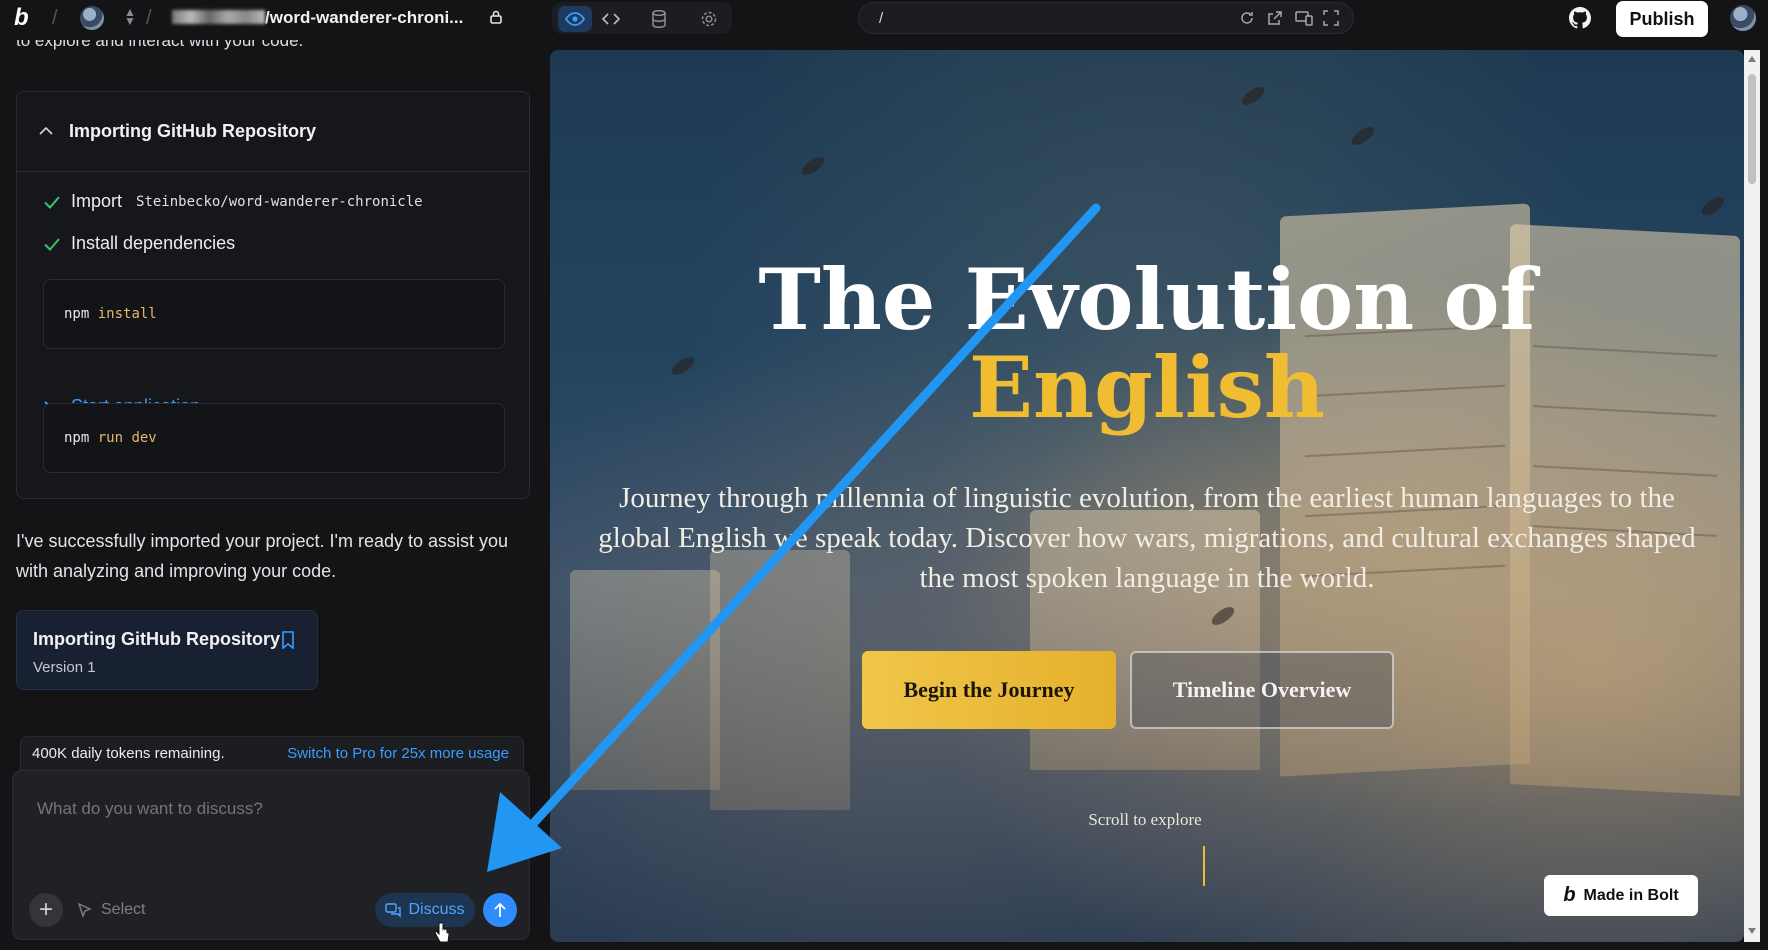 This screenshot has width=1768, height=950. What do you see at coordinates (1580, 18) in the screenshot?
I see `github-icon` at bounding box center [1580, 18].